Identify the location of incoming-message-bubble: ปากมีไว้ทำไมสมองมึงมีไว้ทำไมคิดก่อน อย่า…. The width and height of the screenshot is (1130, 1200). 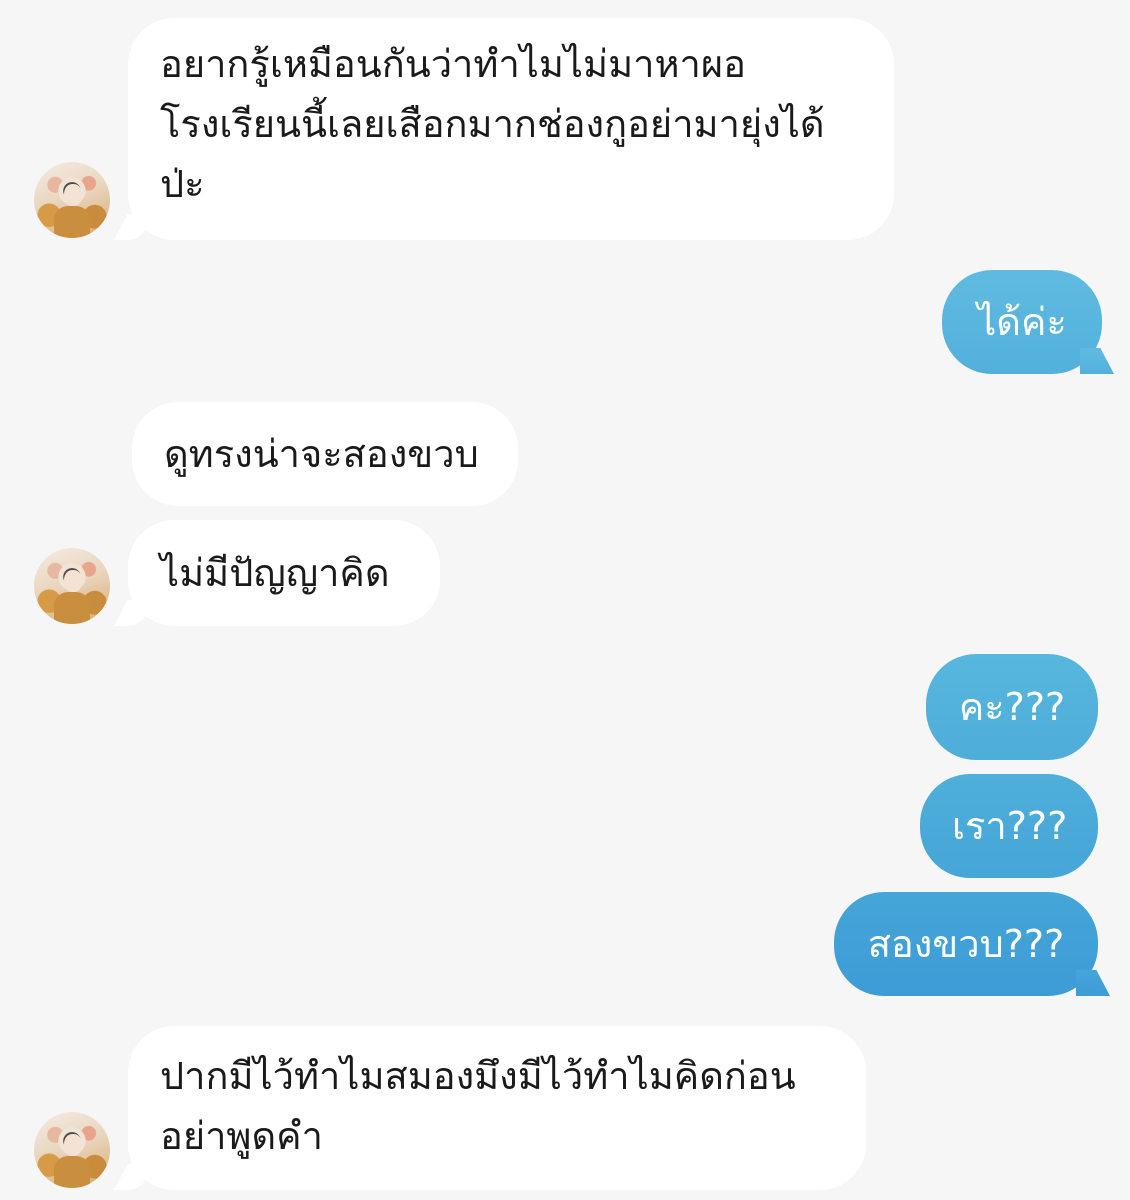
(497, 1108).